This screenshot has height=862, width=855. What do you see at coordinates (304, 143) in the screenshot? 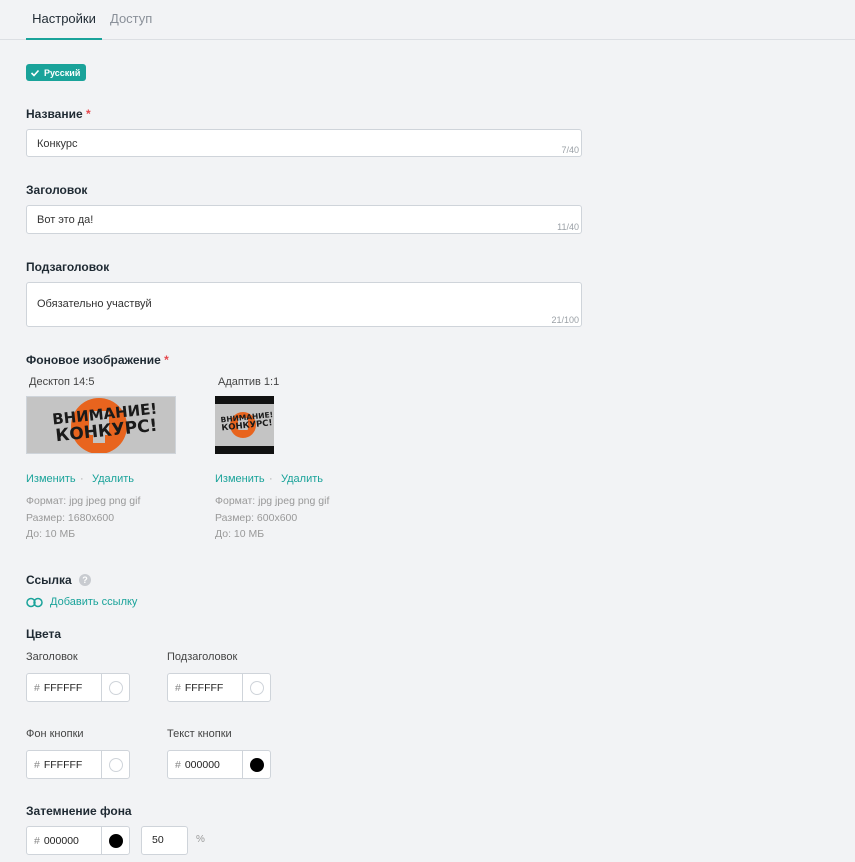
I see `name-input: Конкурс 7/40` at bounding box center [304, 143].